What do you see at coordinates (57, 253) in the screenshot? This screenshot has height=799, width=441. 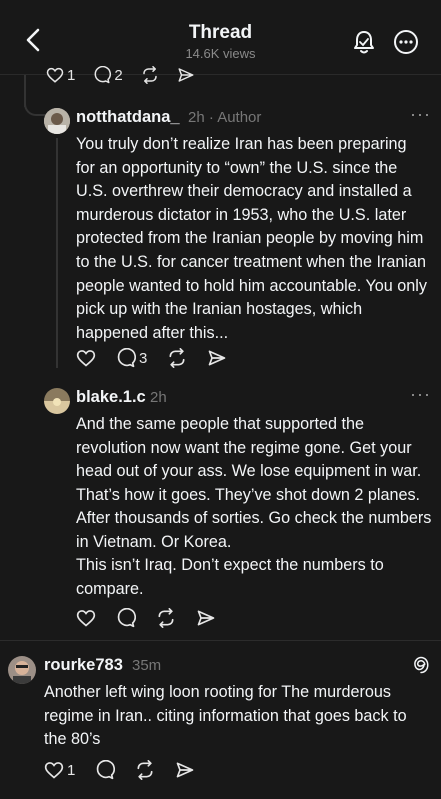 I see `thread-connector-author` at bounding box center [57, 253].